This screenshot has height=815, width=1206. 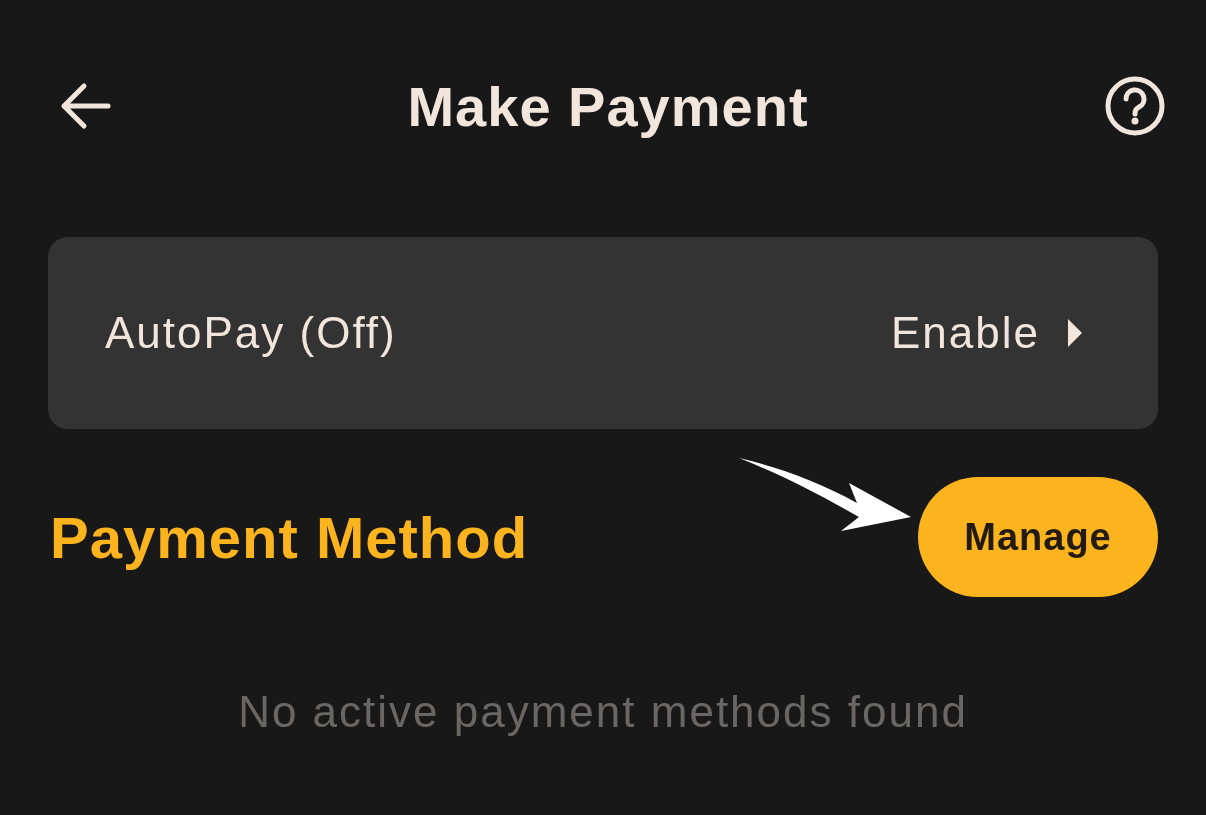 What do you see at coordinates (603, 712) in the screenshot?
I see `empty-message: No active payment methods found` at bounding box center [603, 712].